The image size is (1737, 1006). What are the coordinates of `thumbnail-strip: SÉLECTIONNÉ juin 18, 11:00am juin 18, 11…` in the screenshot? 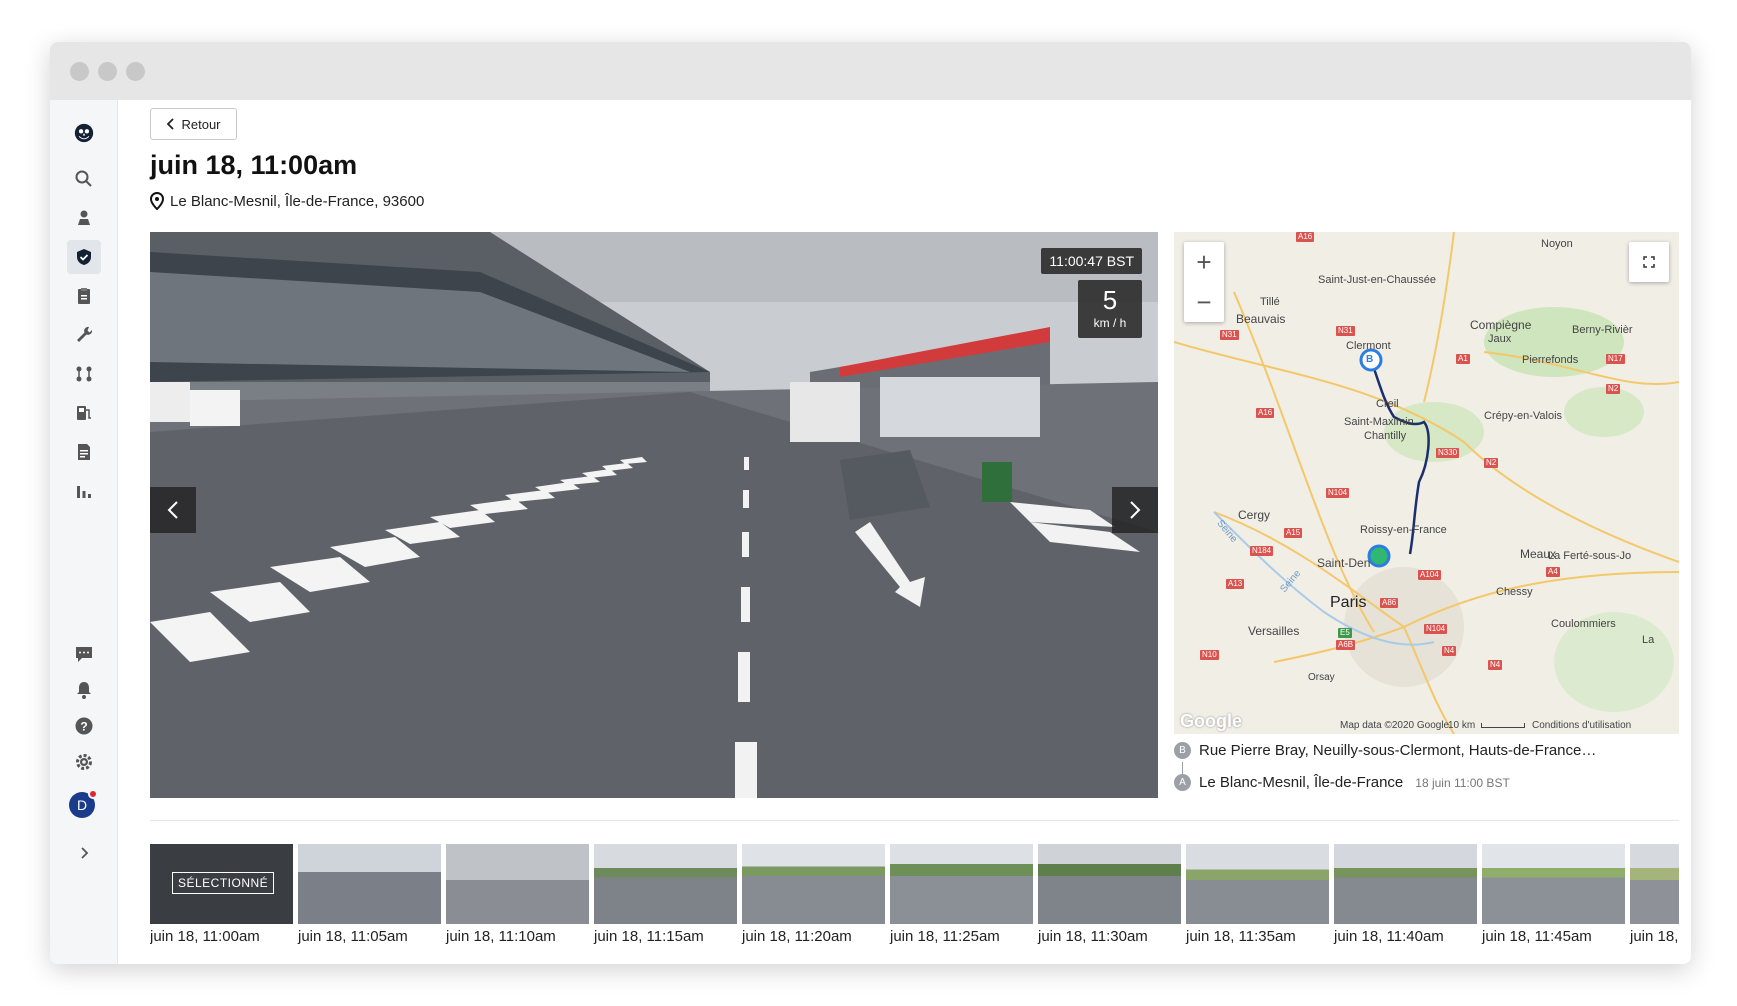 It's located at (914, 899).